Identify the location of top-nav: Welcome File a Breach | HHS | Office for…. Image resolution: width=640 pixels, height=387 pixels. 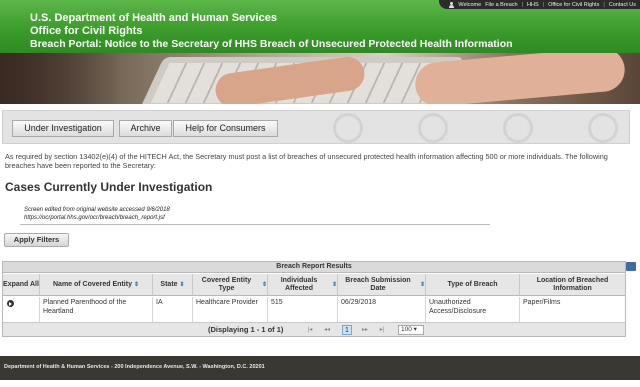
(539, 4).